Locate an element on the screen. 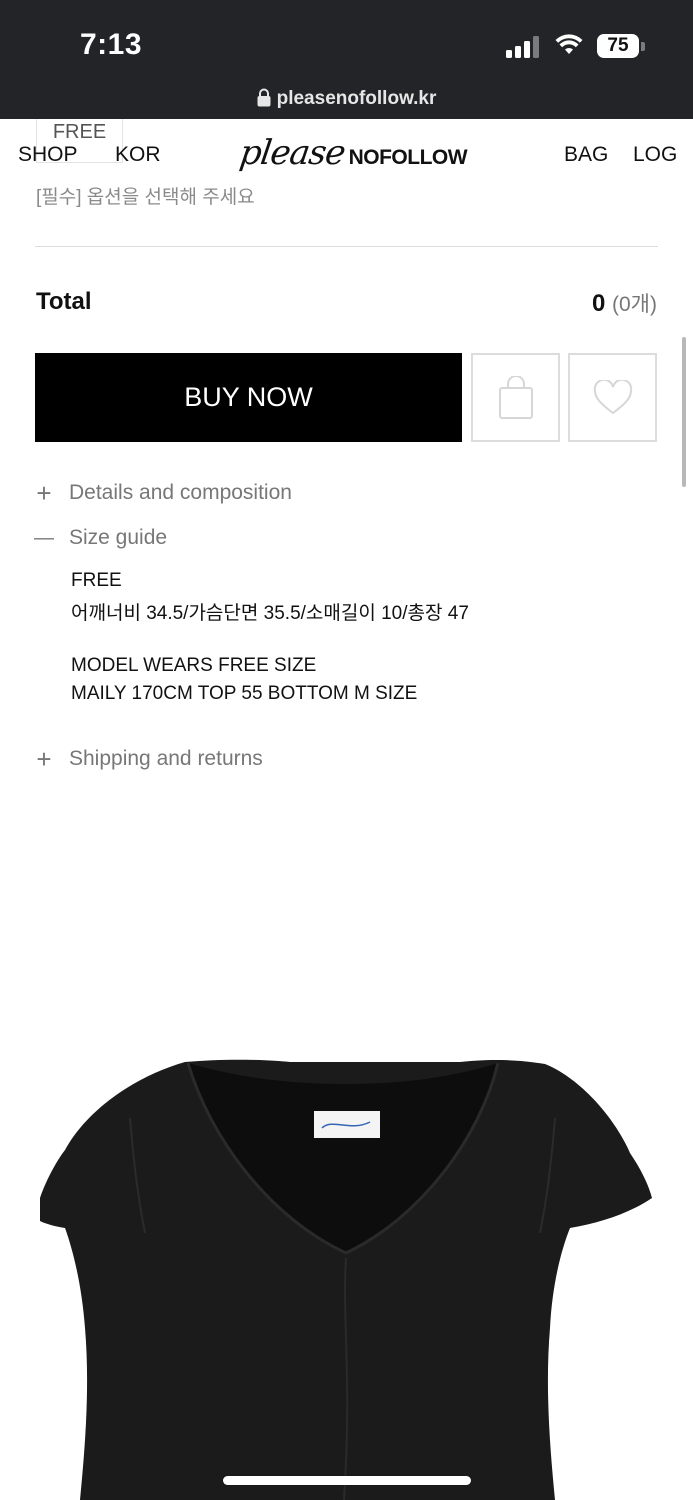 The image size is (693, 1500). size-guide-line: FREE is located at coordinates (96, 580).